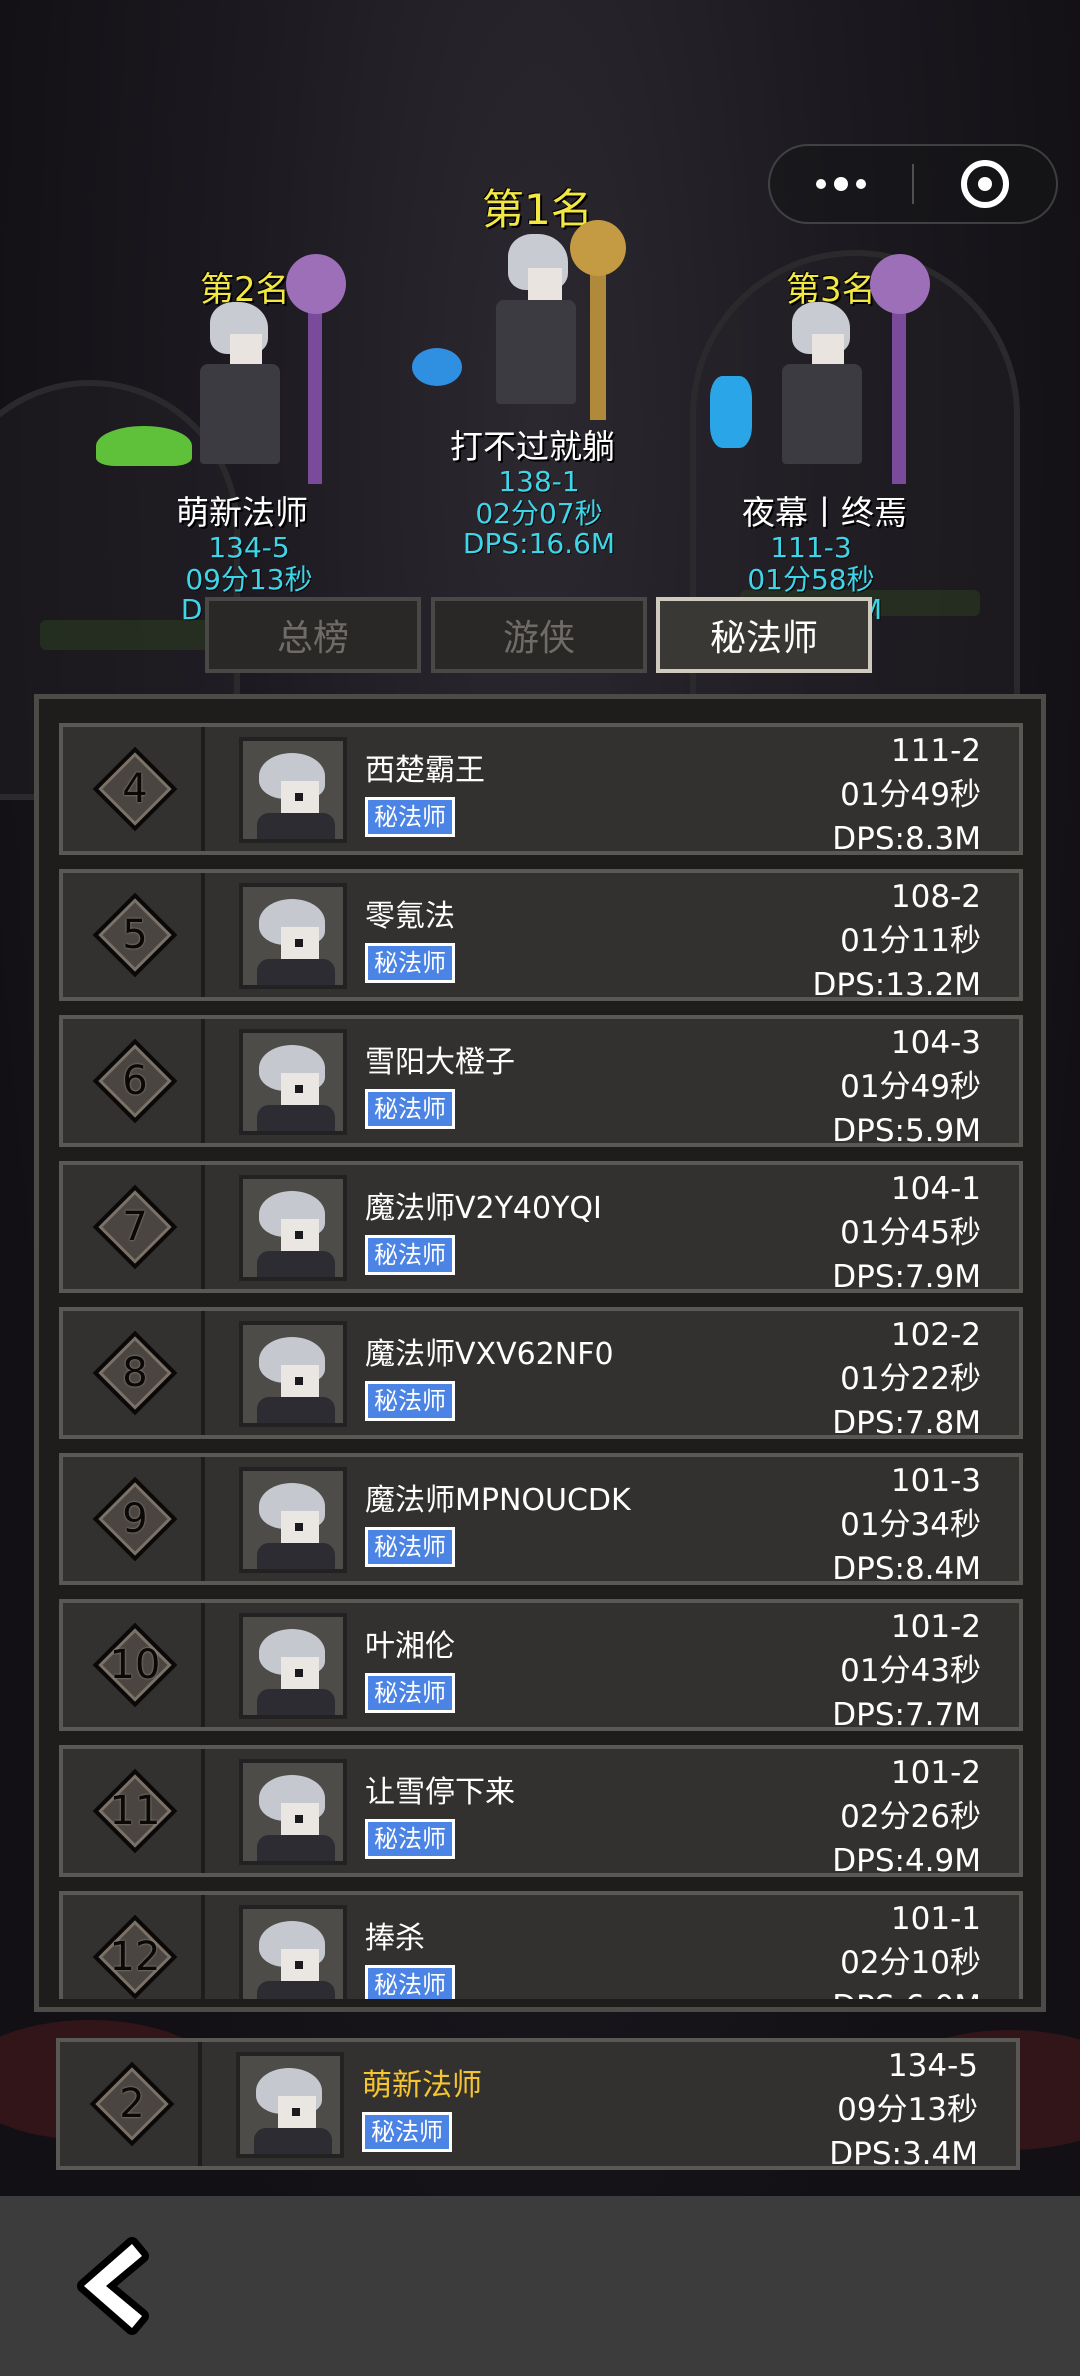 The height and width of the screenshot is (2376, 1080). I want to click on rank-diamond: 10, so click(135, 1665).